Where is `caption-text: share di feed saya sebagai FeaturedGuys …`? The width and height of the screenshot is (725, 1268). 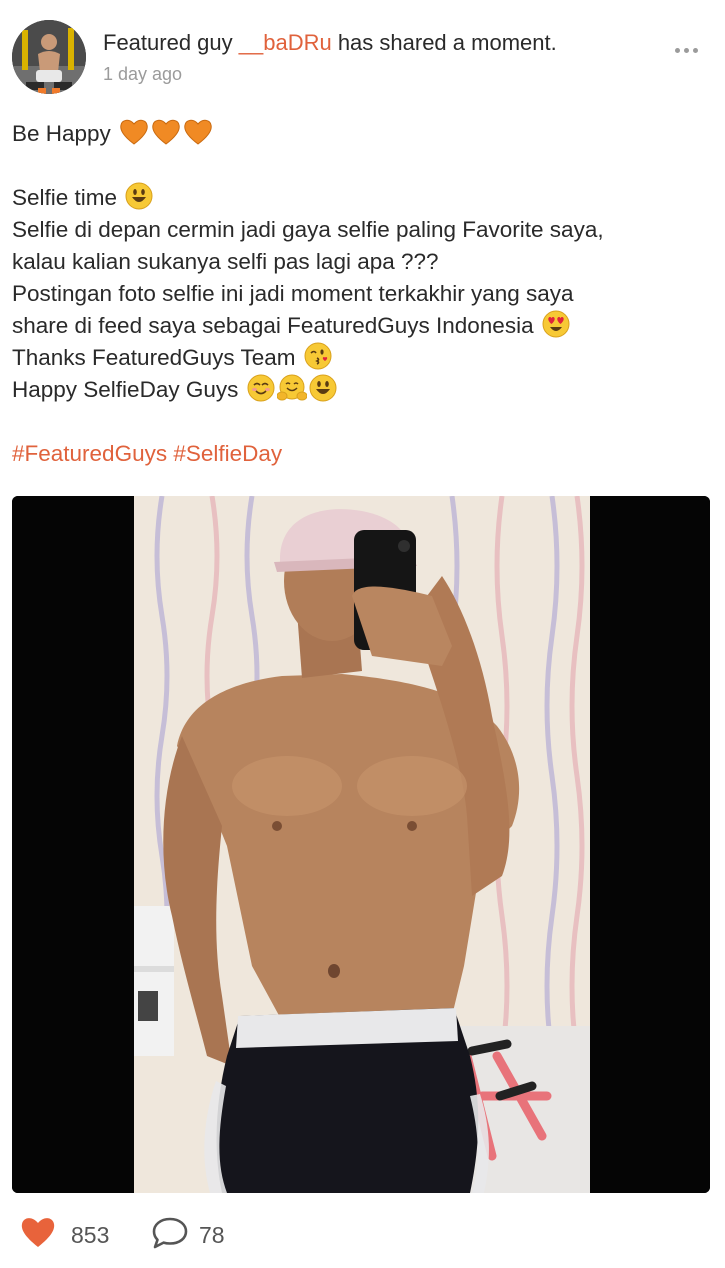 caption-text: share di feed saya sebagai FeaturedGuys … is located at coordinates (273, 325).